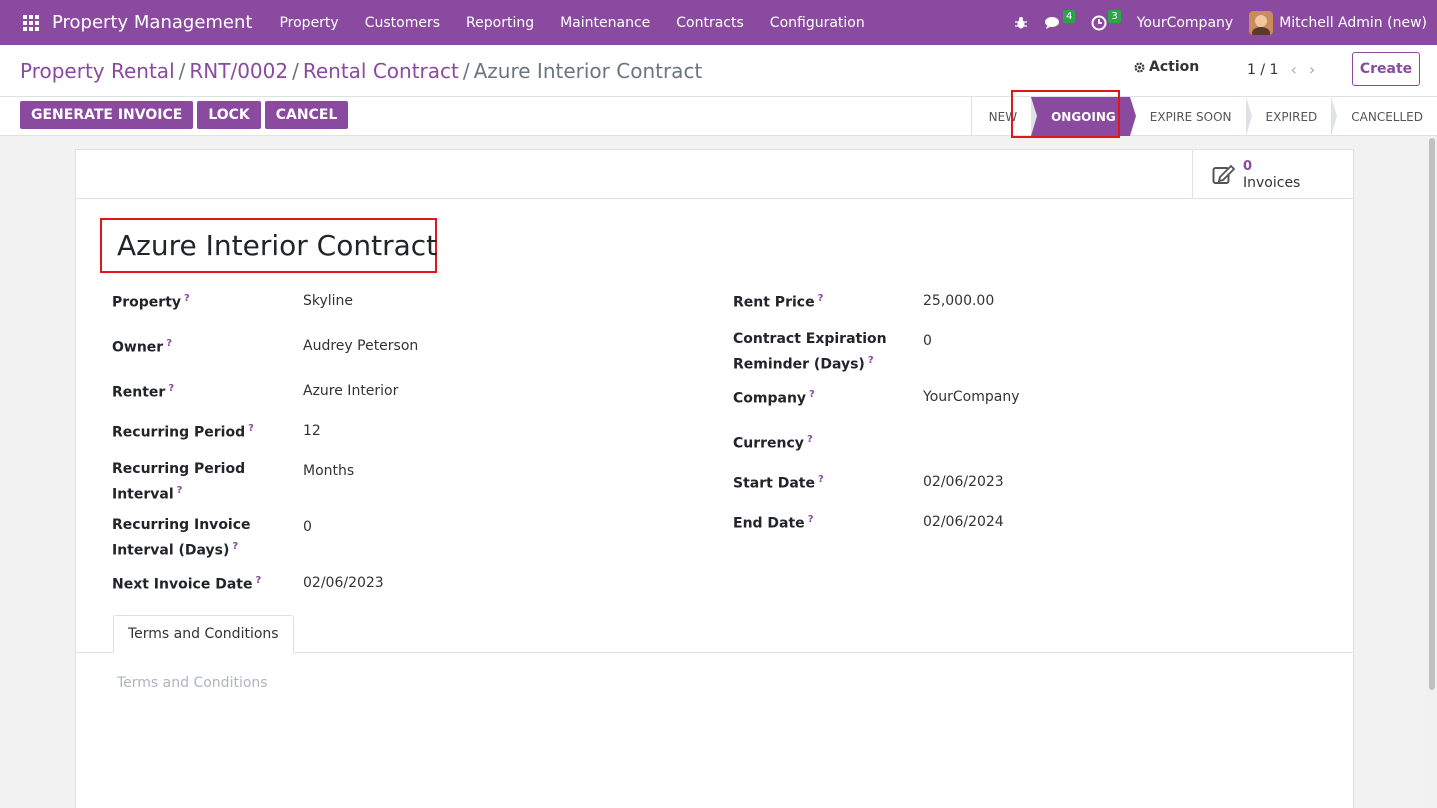 Image resolution: width=1437 pixels, height=808 pixels. I want to click on value-recurring-invoice-interval: 0, so click(307, 527).